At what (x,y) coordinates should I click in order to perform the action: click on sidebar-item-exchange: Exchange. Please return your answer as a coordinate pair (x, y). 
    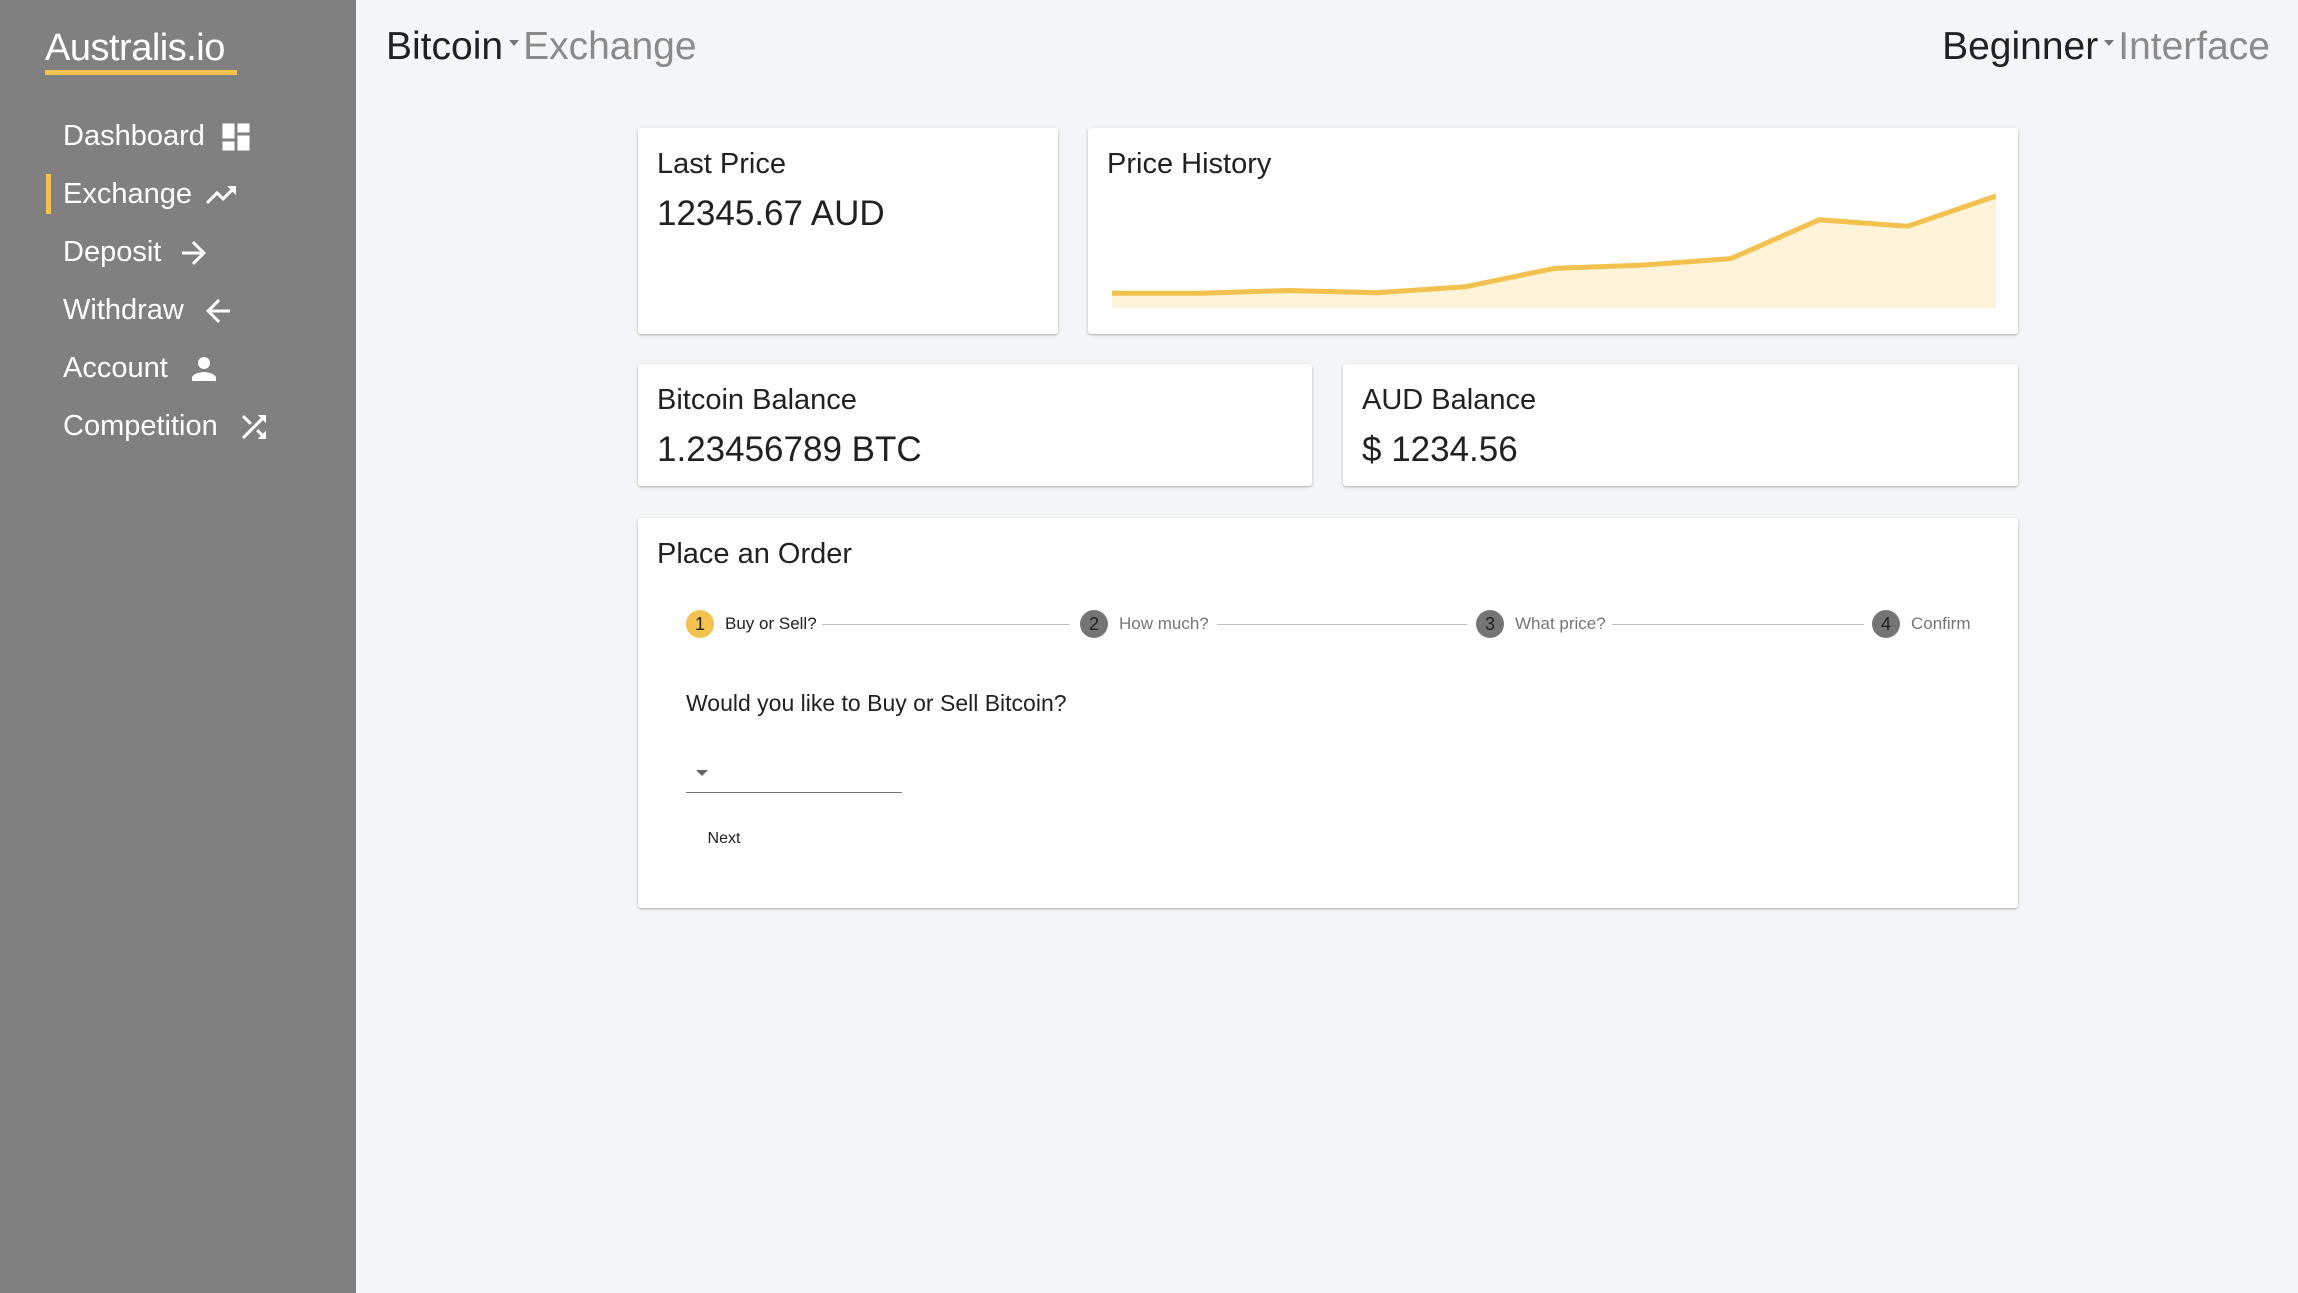
    Looking at the image, I should click on (178, 194).